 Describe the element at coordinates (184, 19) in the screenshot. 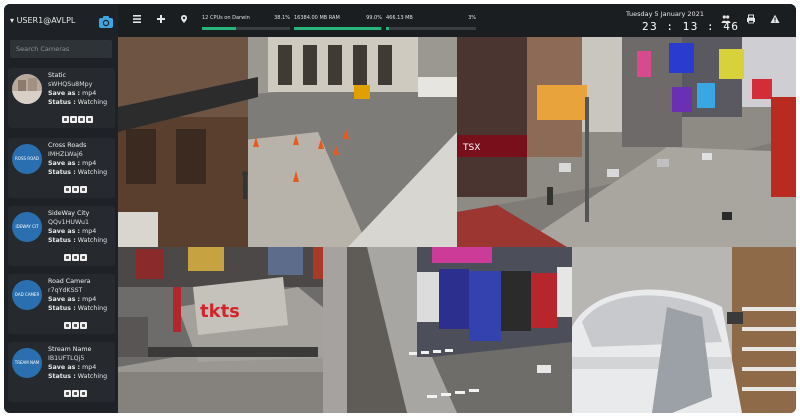

I see `location-pin-icon` at that location.